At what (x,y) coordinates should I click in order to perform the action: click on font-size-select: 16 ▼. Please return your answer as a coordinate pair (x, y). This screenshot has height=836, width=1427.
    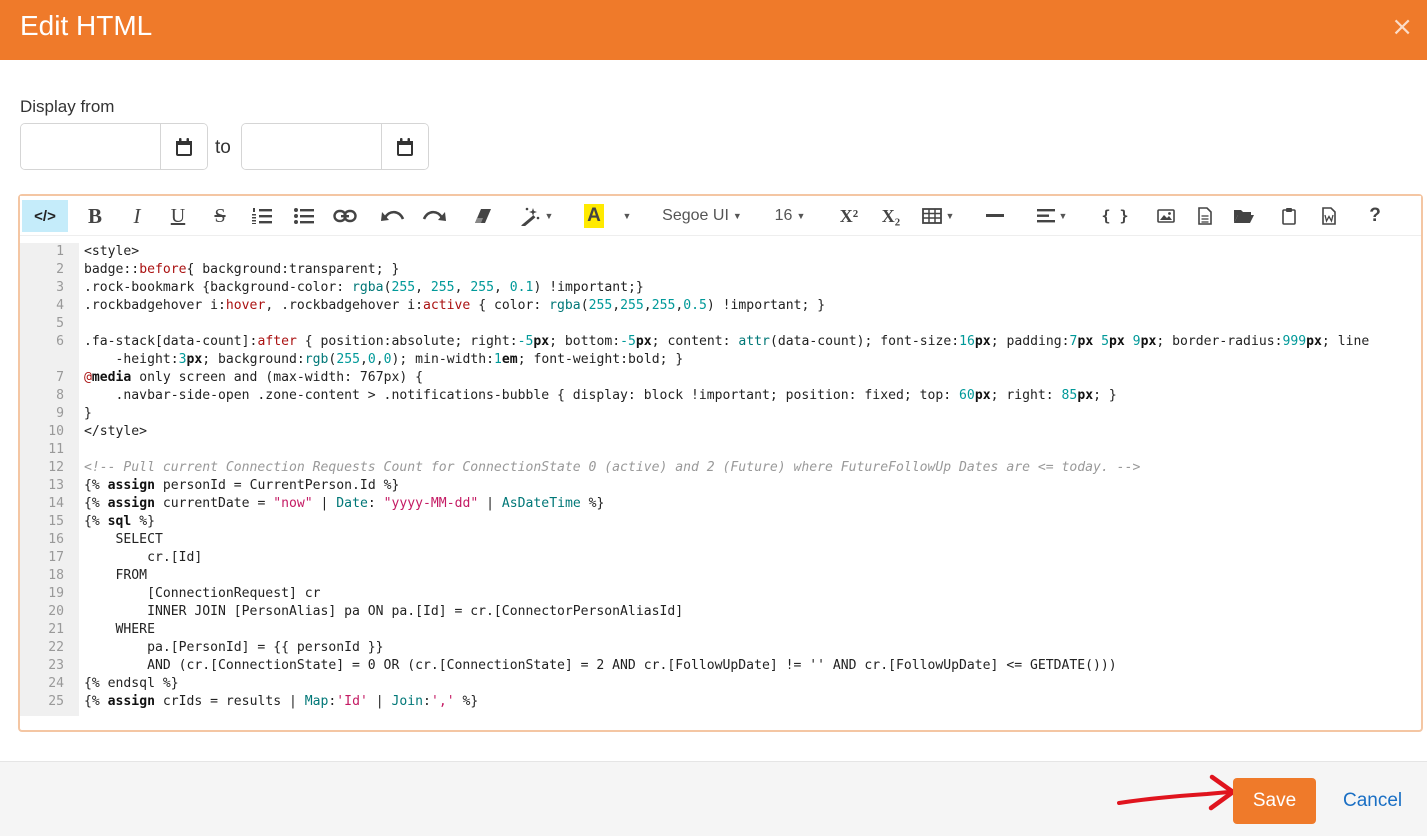
    Looking at the image, I should click on (790, 216).